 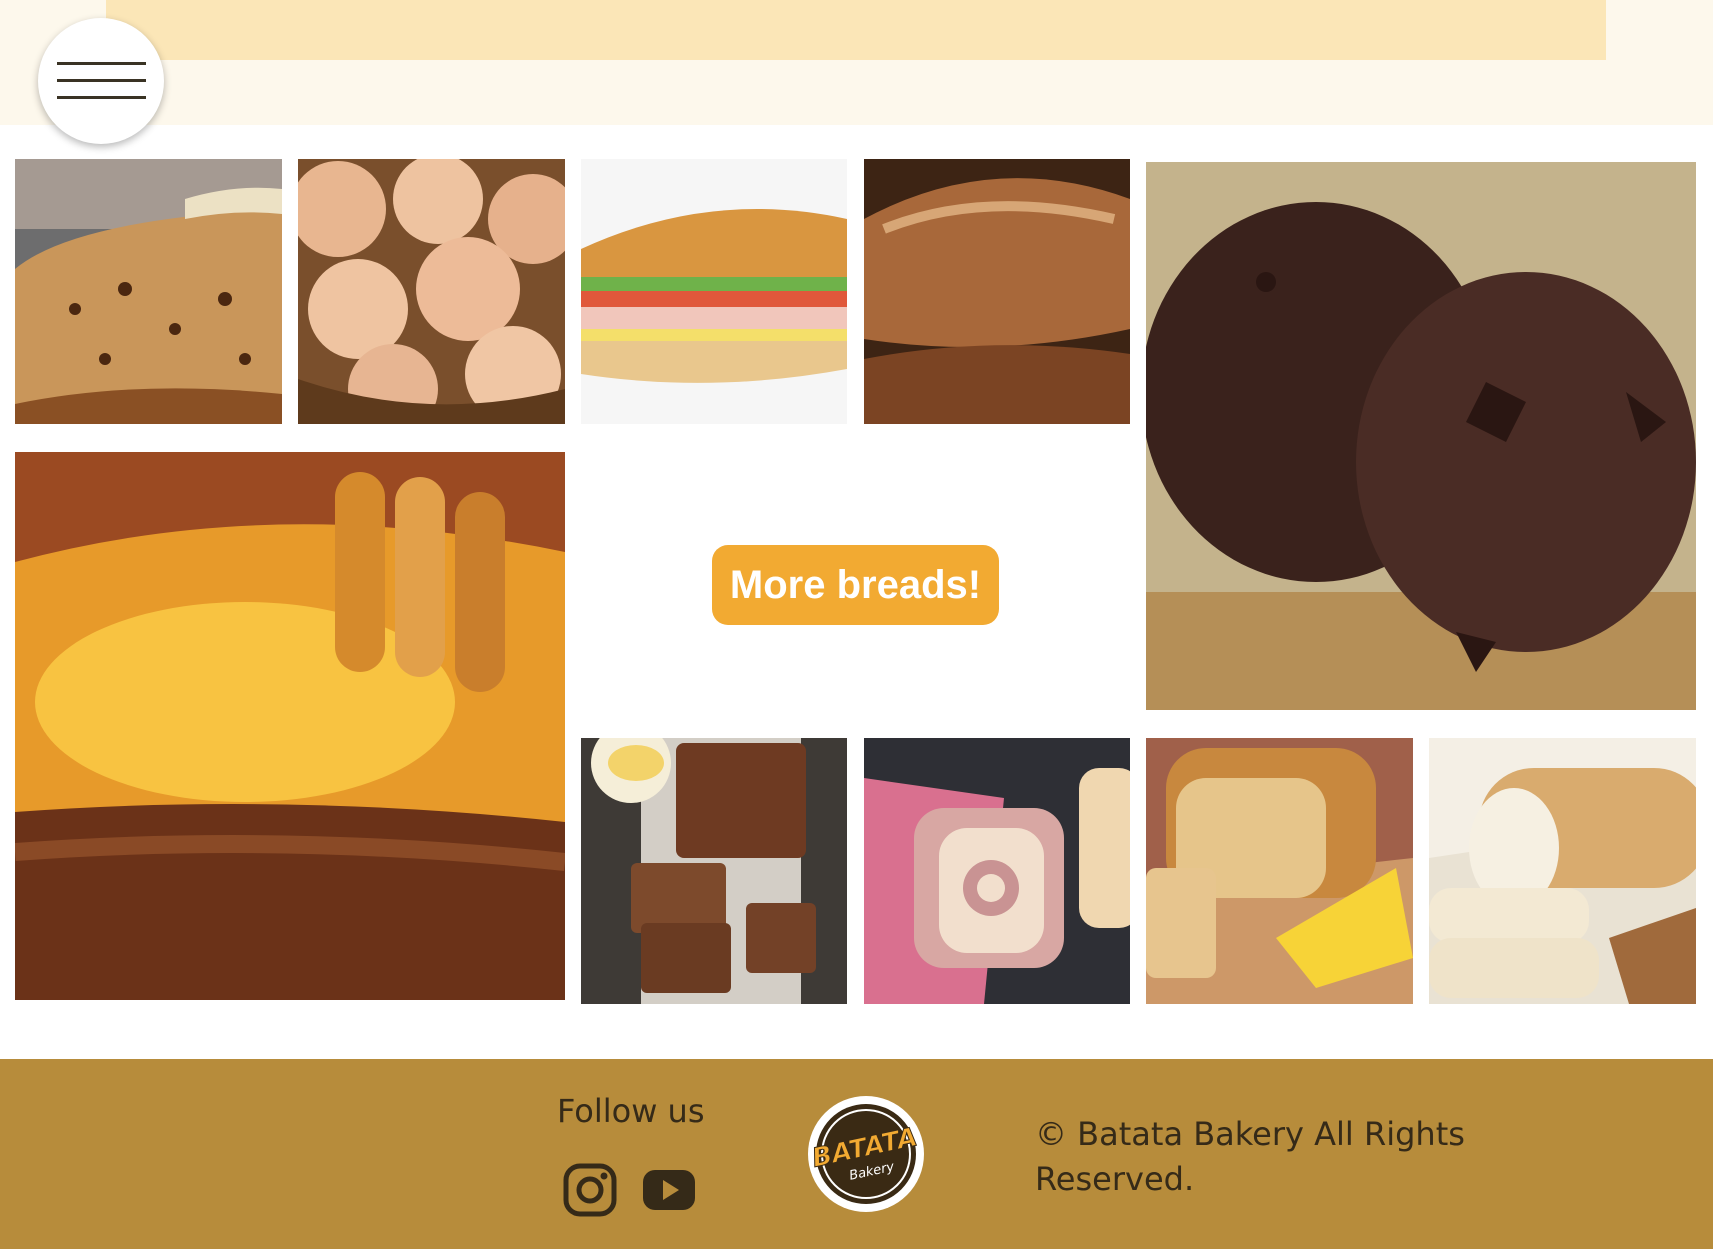 What do you see at coordinates (856, 30) in the screenshot?
I see `header-band` at bounding box center [856, 30].